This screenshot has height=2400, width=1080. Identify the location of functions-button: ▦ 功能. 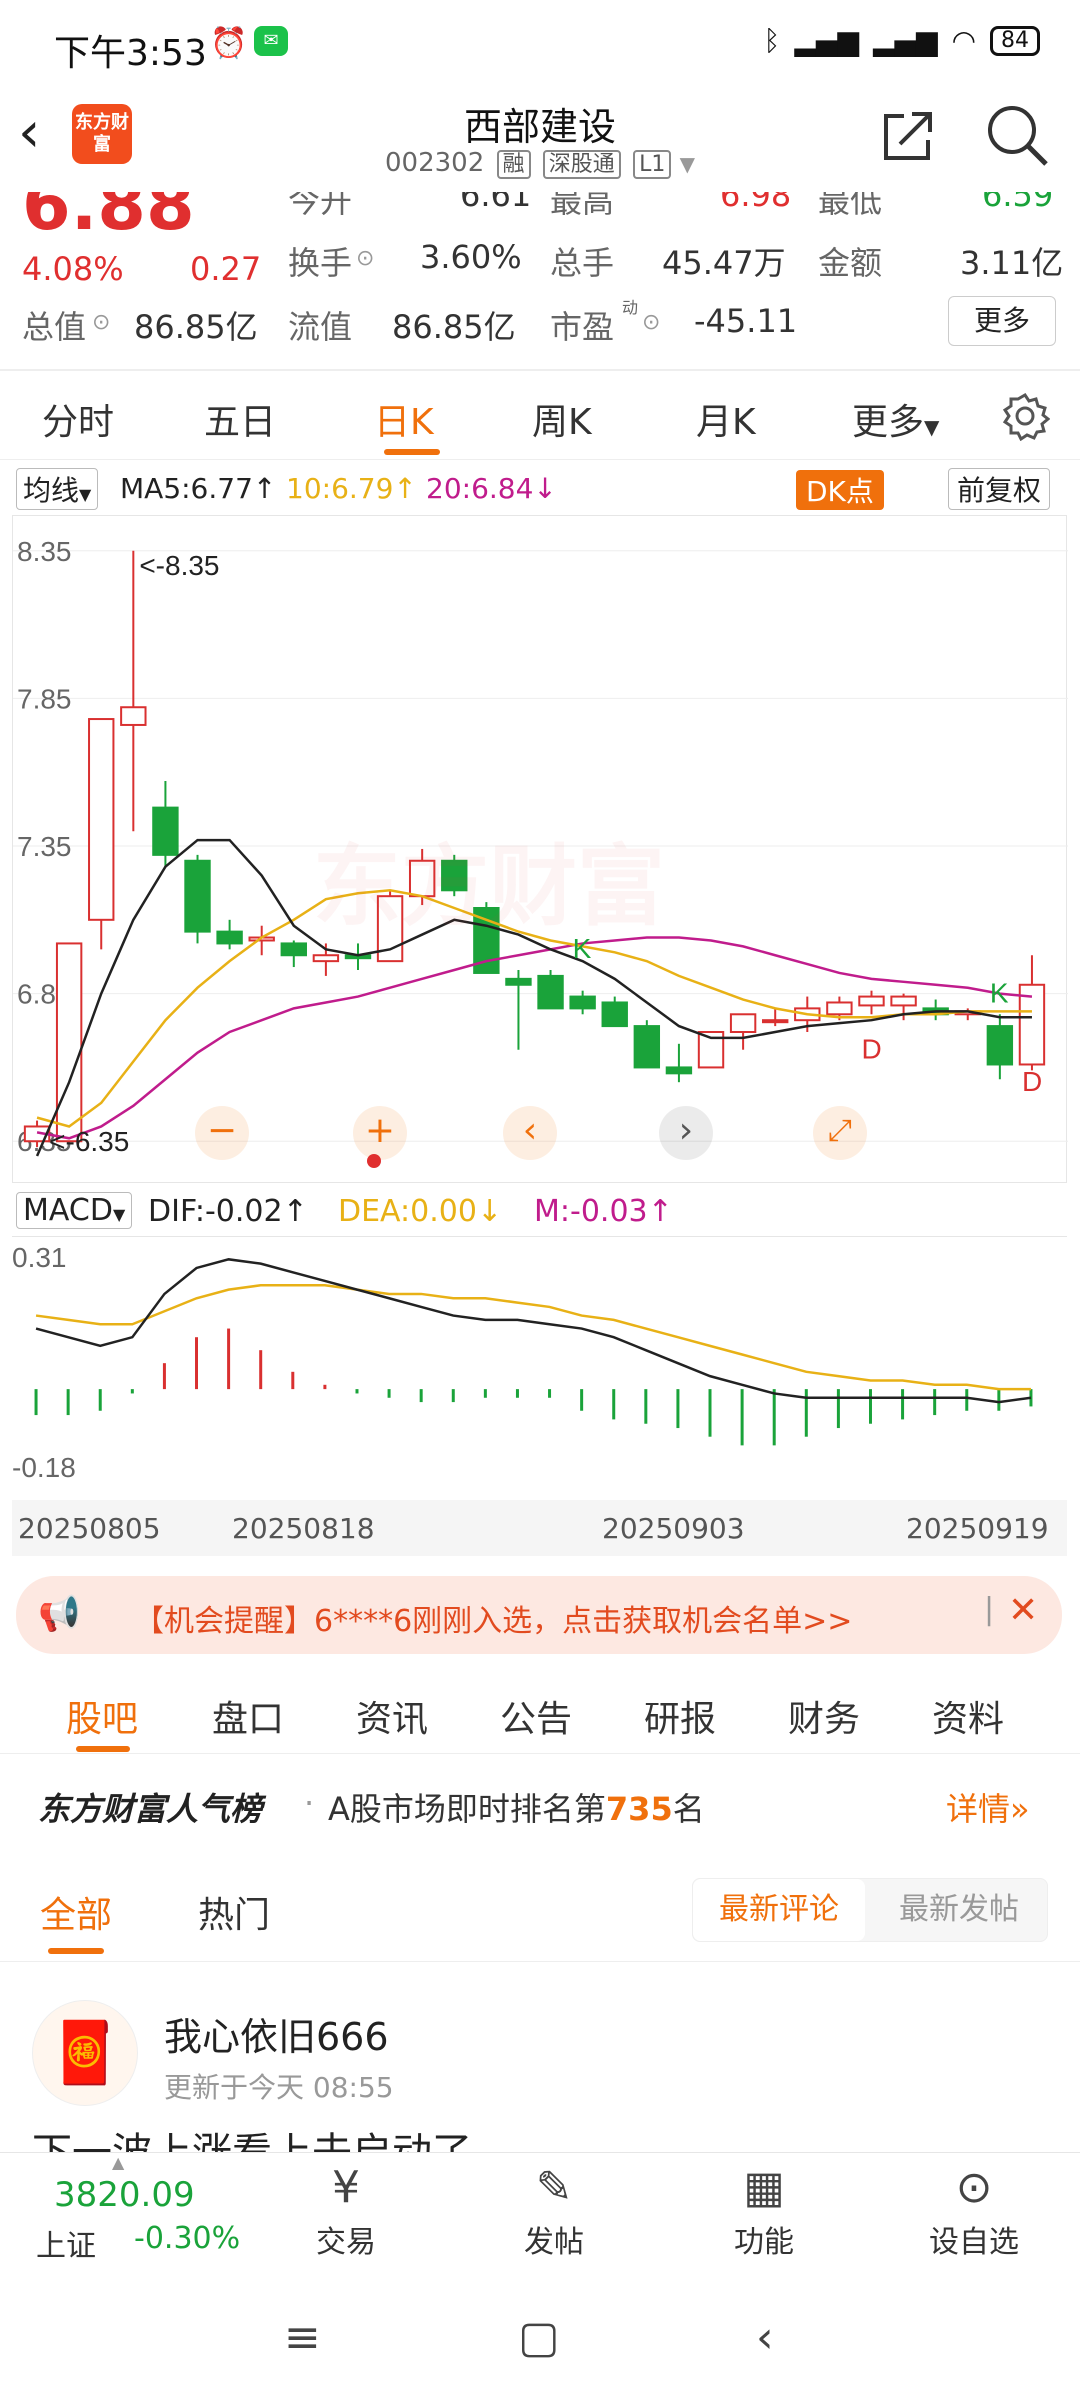
(764, 2210).